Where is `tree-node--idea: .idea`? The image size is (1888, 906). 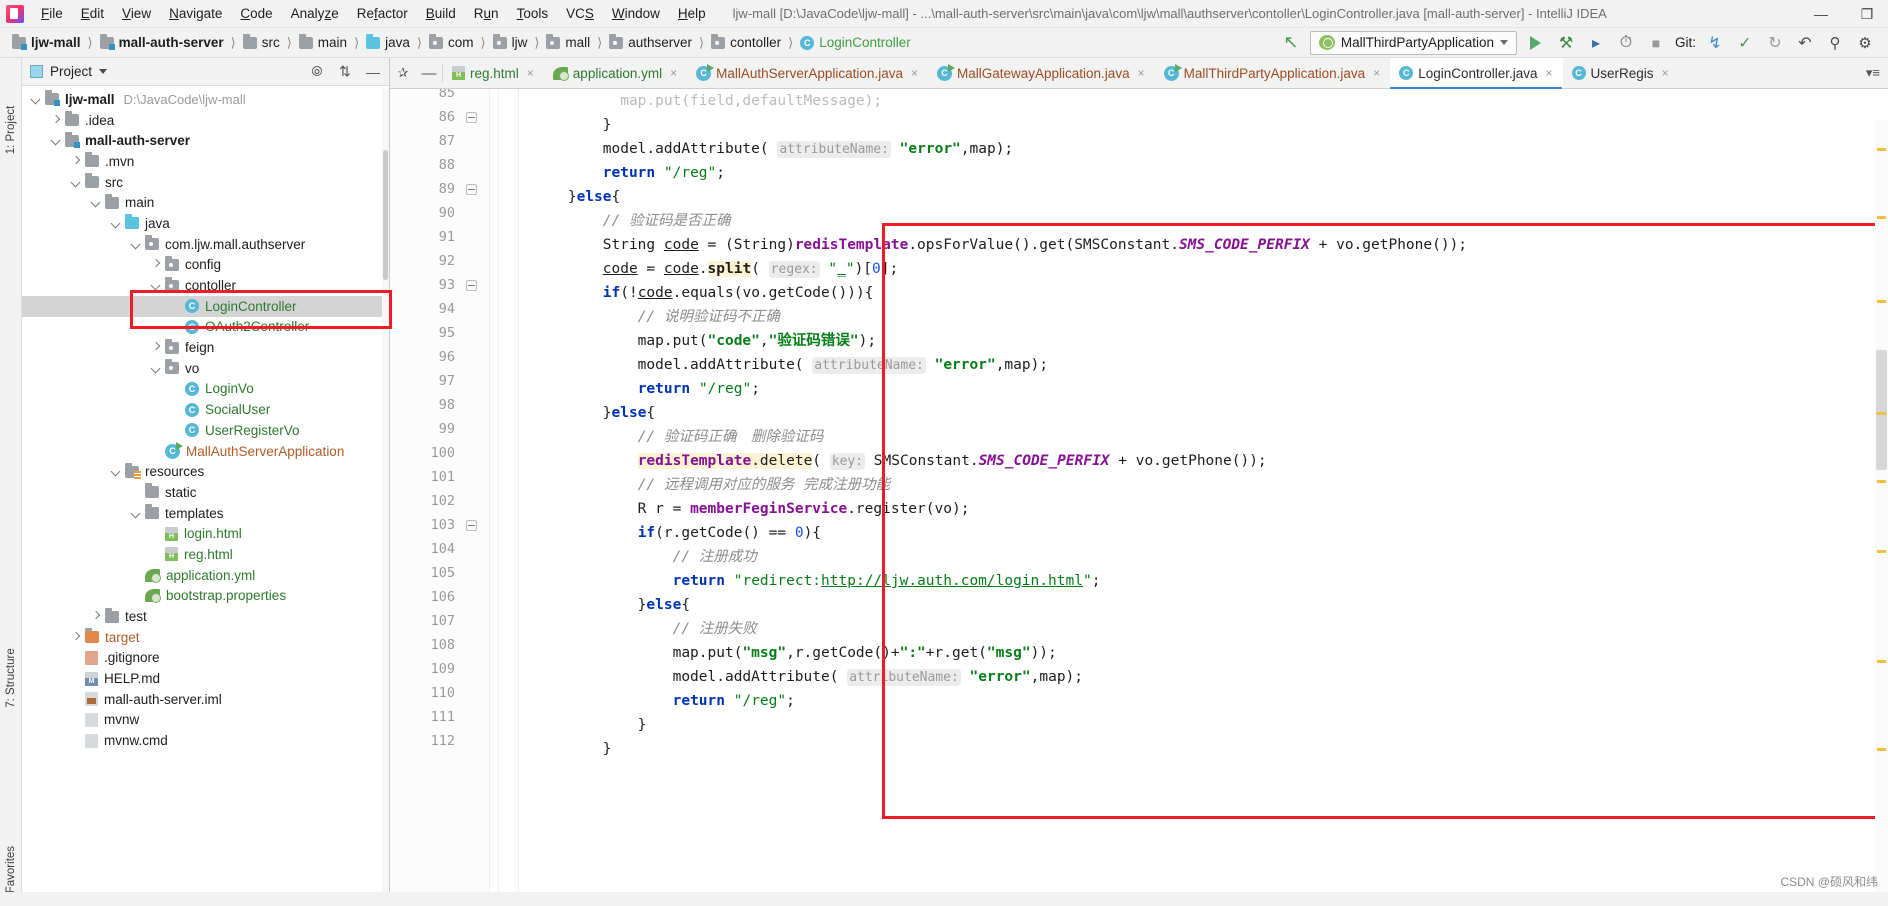
tree-node--idea: .idea is located at coordinates (202, 120).